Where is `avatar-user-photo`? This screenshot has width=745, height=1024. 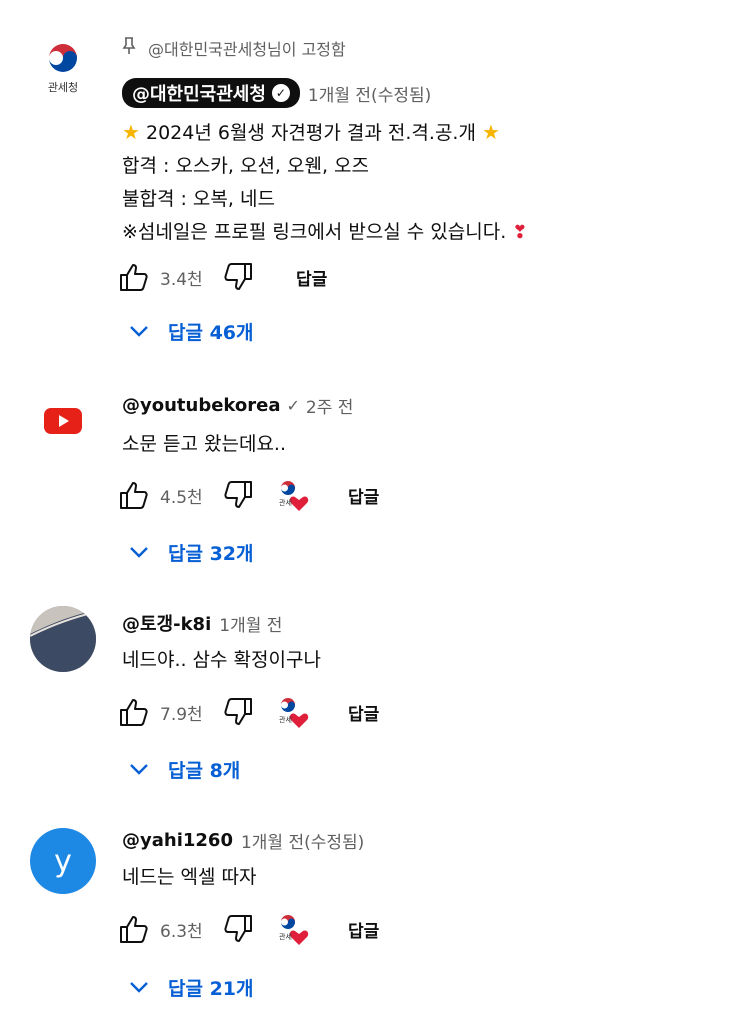 avatar-user-photo is located at coordinates (63, 639).